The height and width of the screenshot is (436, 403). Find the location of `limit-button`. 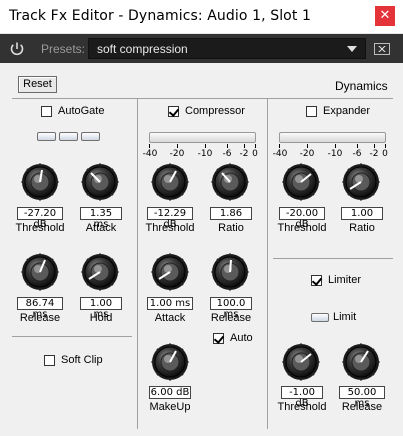

limit-button is located at coordinates (320, 317).